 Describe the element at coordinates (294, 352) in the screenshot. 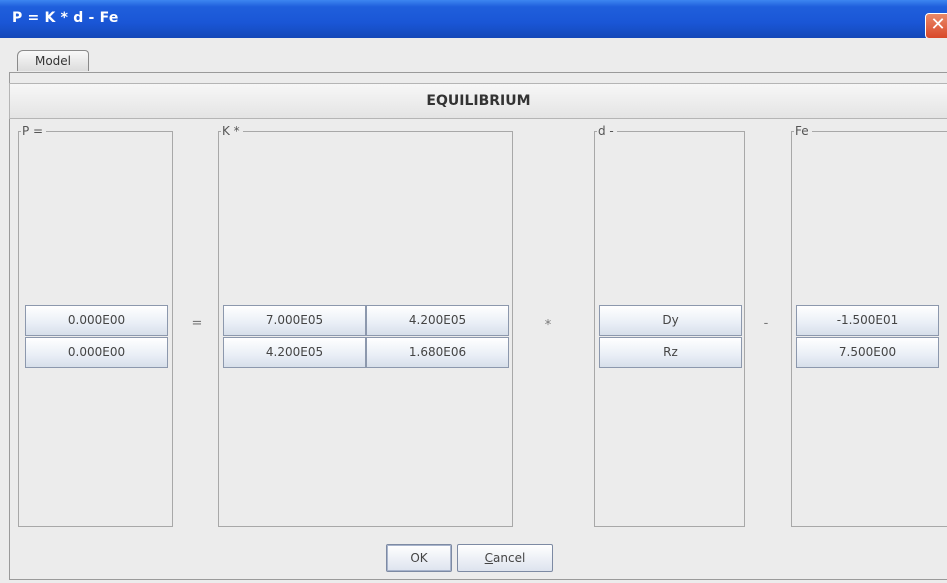

I see `k-cell-2-1: 4.200E05` at that location.